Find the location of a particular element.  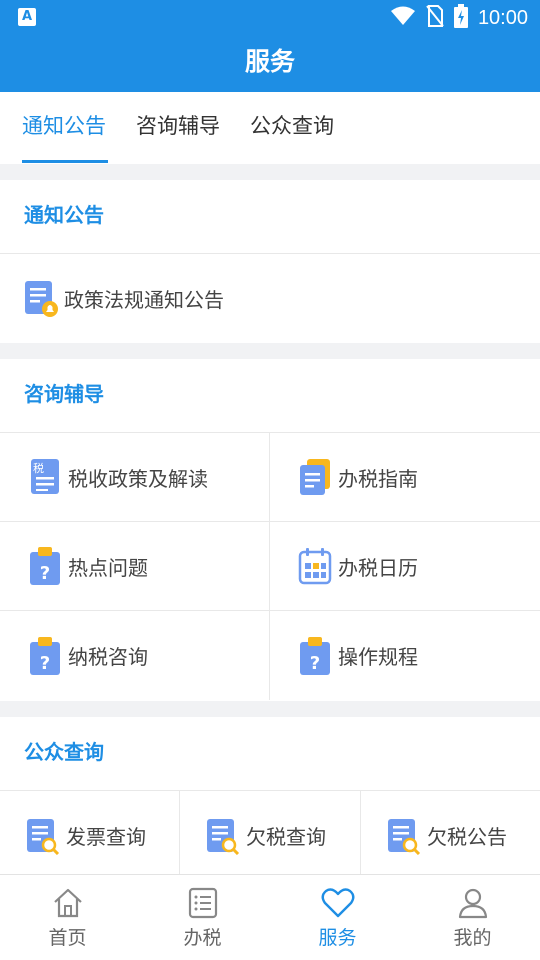

wifi-icon is located at coordinates (403, 18).